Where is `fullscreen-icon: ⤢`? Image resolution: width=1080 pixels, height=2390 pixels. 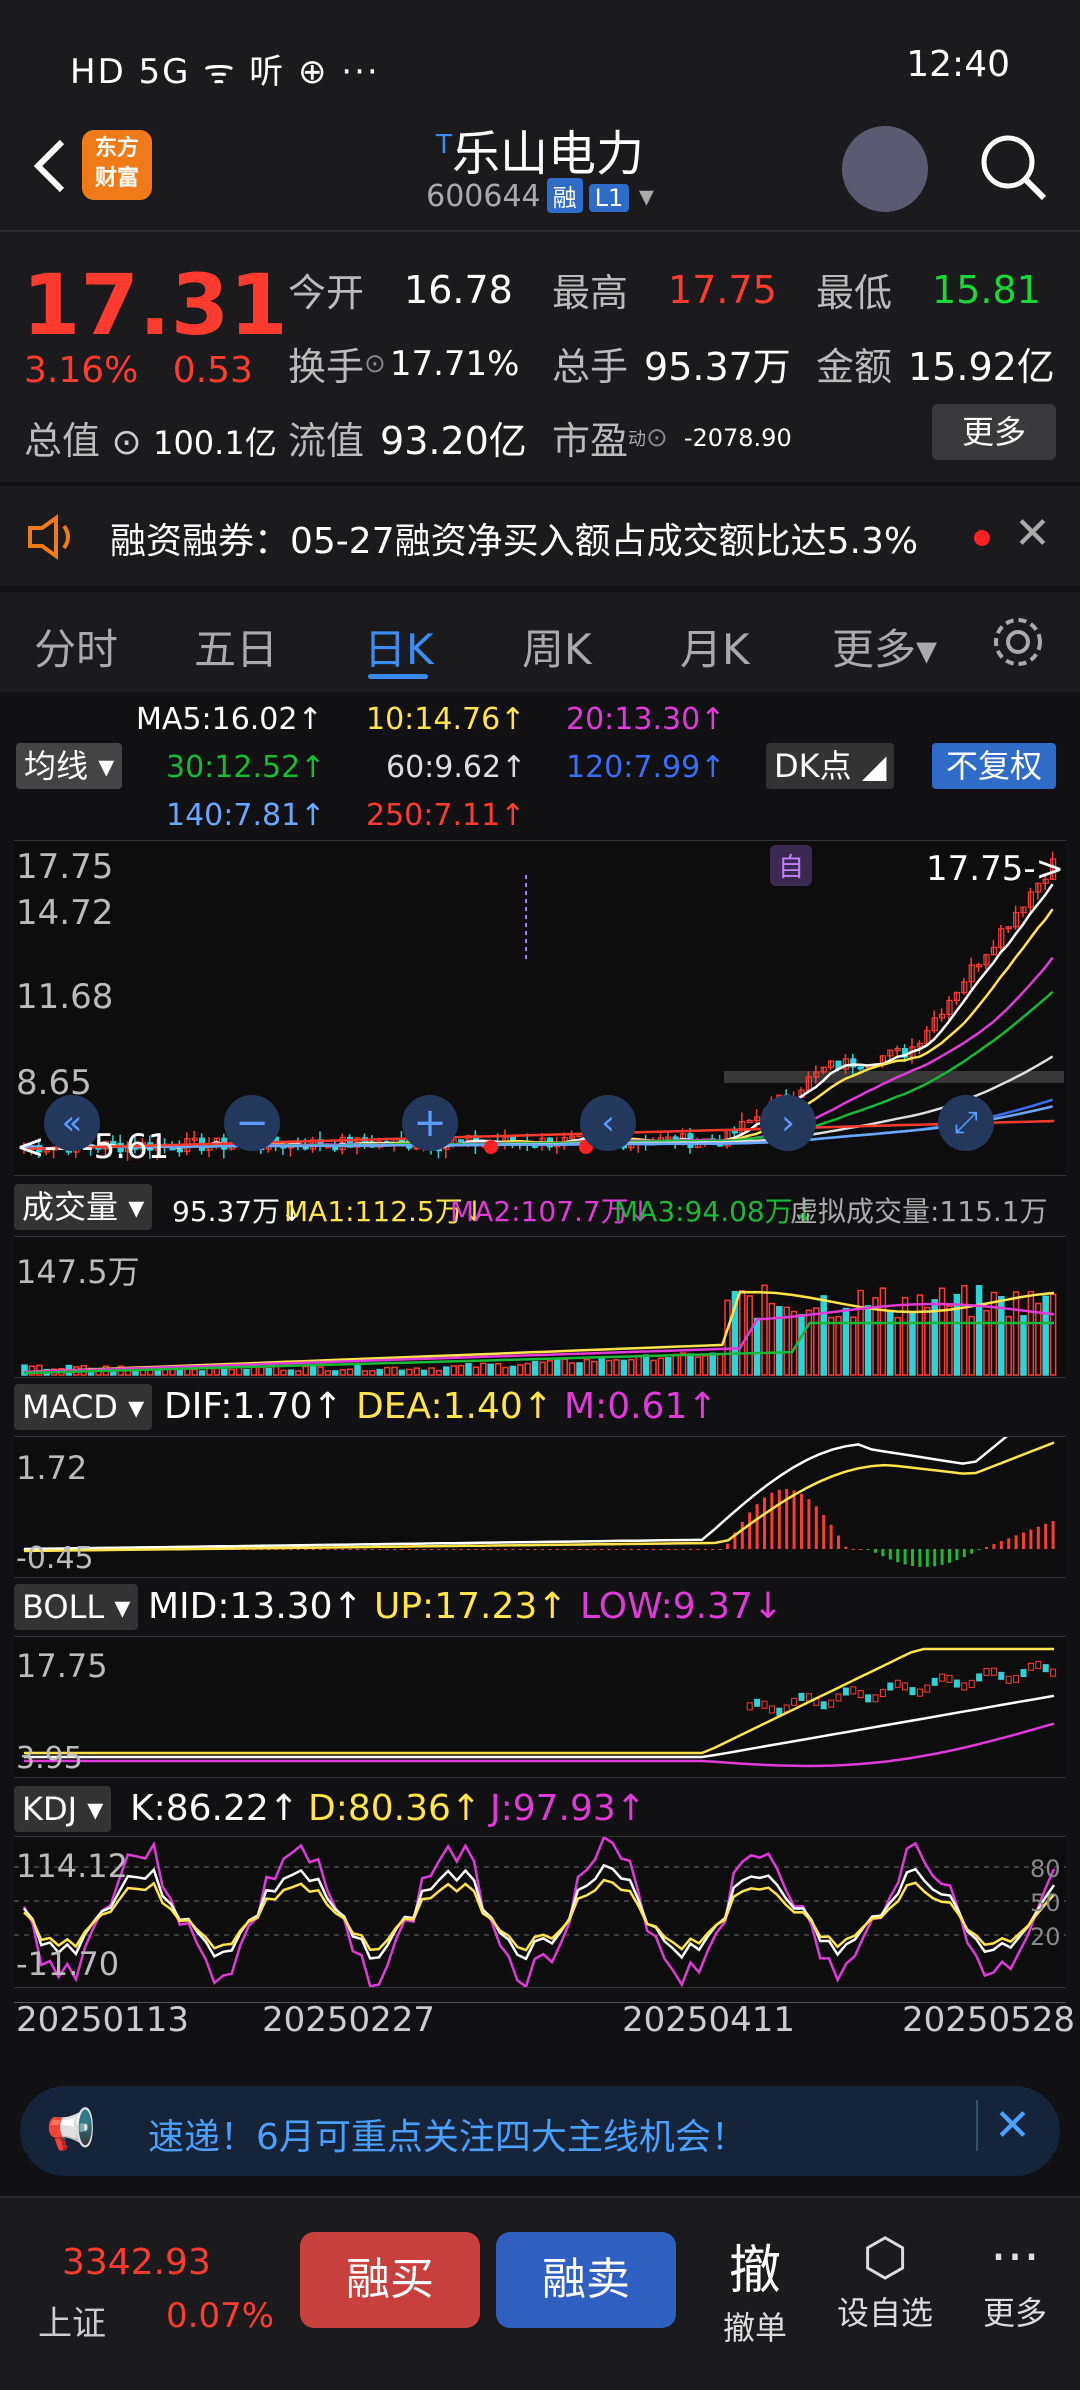 fullscreen-icon: ⤢ is located at coordinates (966, 1123).